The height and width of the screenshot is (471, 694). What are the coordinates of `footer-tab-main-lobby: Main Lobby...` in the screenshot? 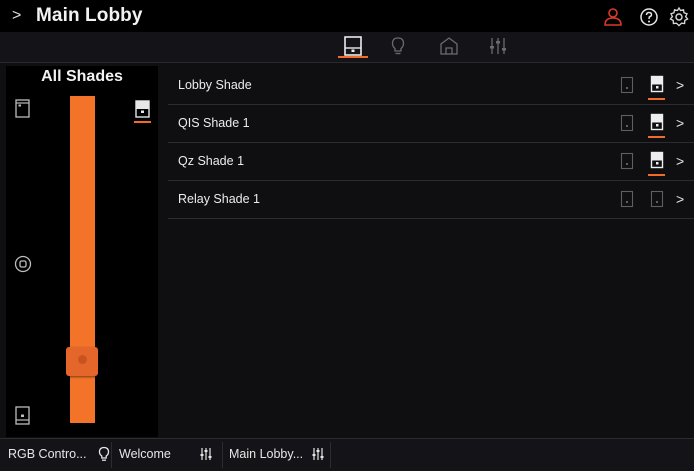 It's located at (277, 454).